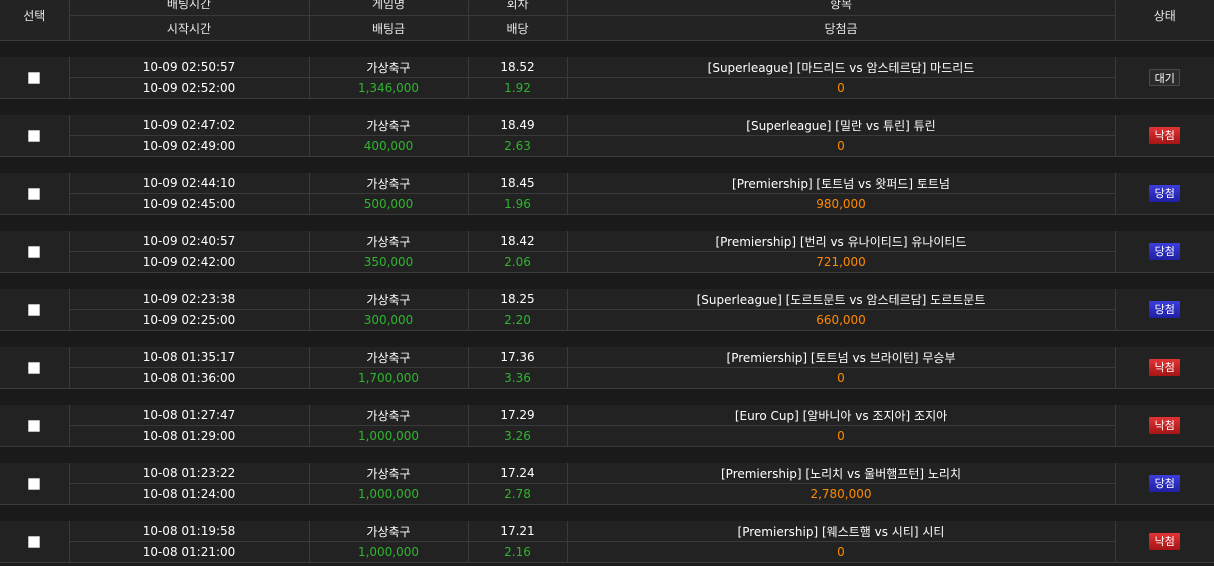 The image size is (1214, 566). What do you see at coordinates (189, 183) in the screenshot?
I see `bet-time-cell: 10-09 02:44:10` at bounding box center [189, 183].